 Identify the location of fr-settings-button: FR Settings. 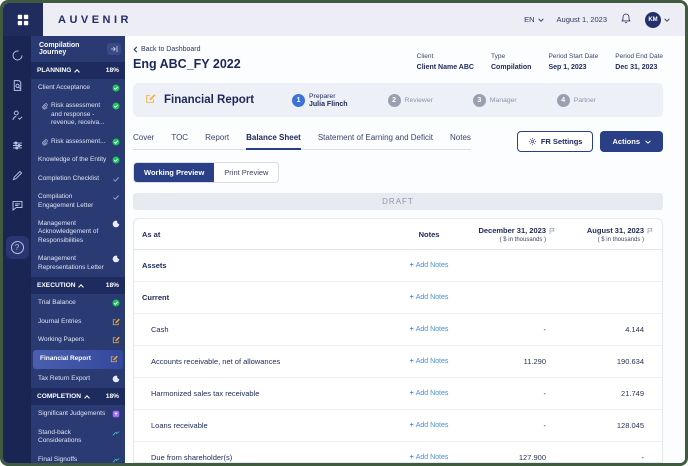
(555, 141).